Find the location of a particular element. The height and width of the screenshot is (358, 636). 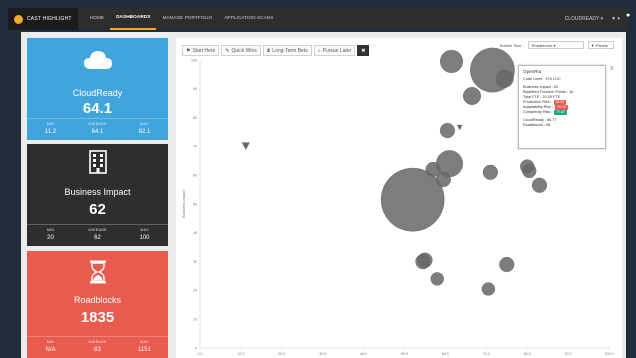

stat-value: 62 is located at coordinates (97, 238).